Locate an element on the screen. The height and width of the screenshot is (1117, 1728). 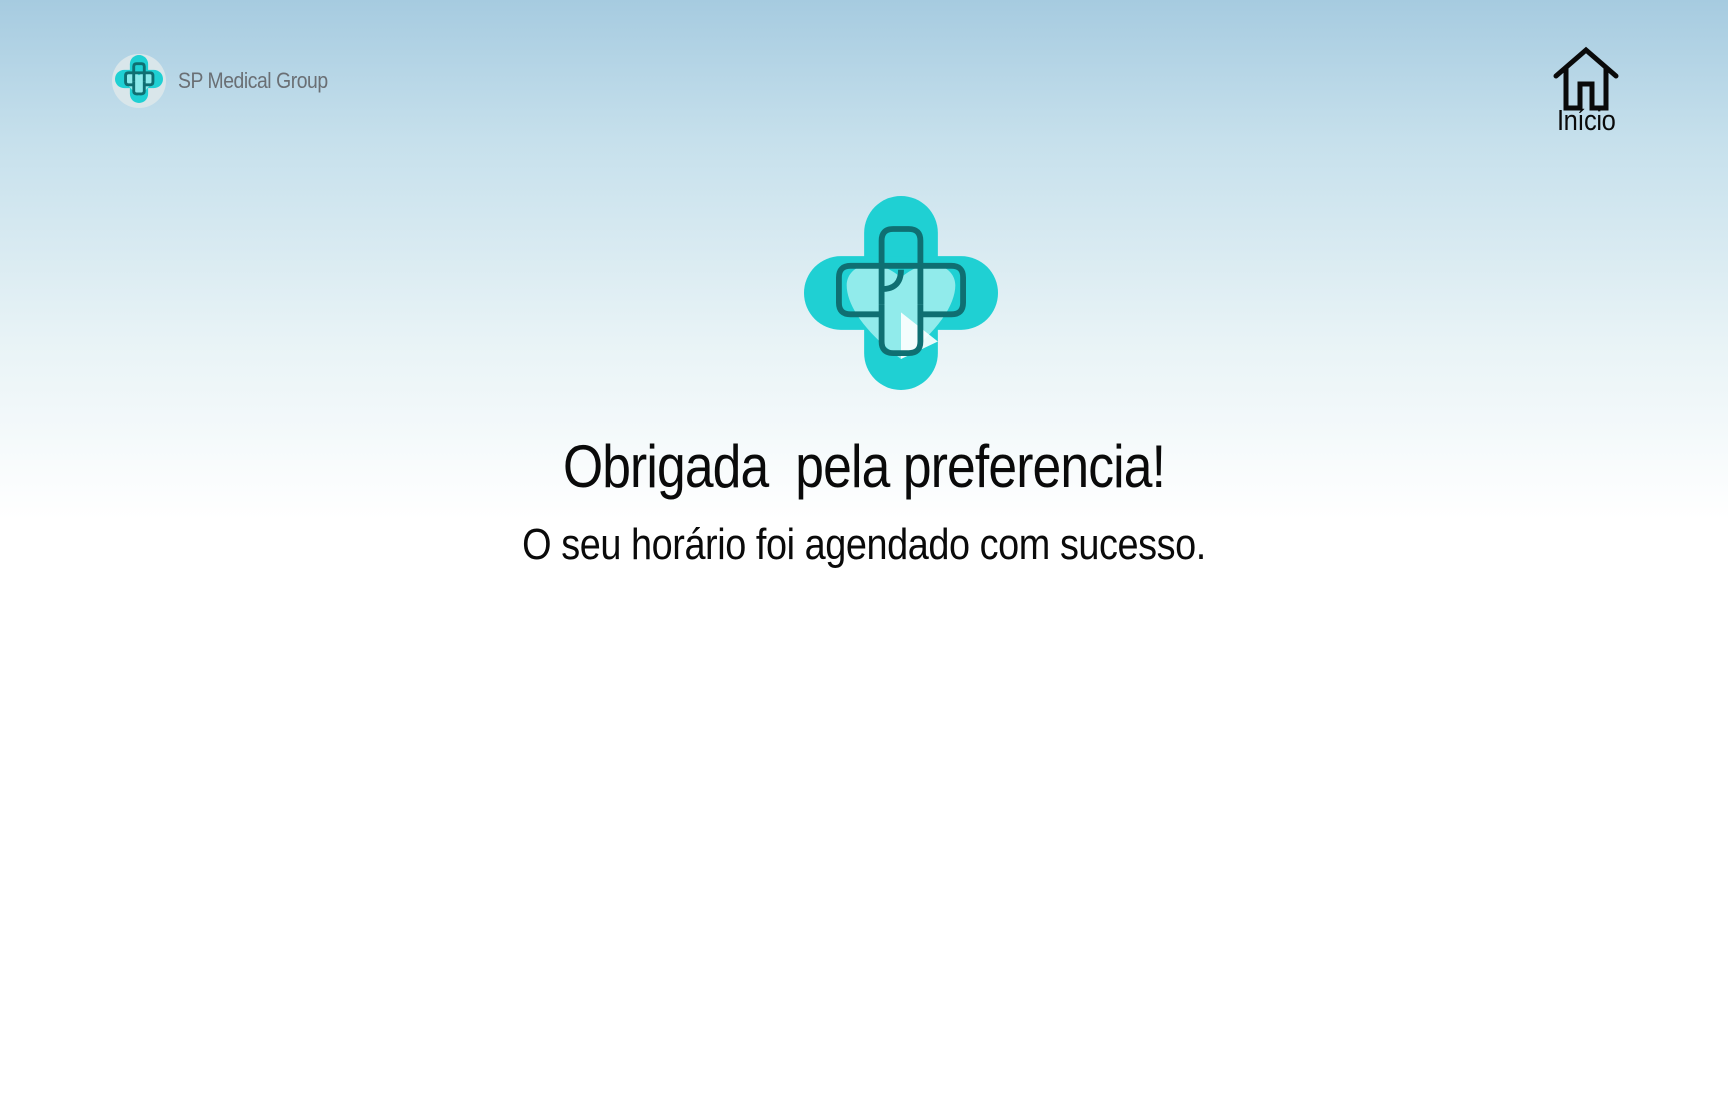
home-link: Início is located at coordinates (1586, 92).